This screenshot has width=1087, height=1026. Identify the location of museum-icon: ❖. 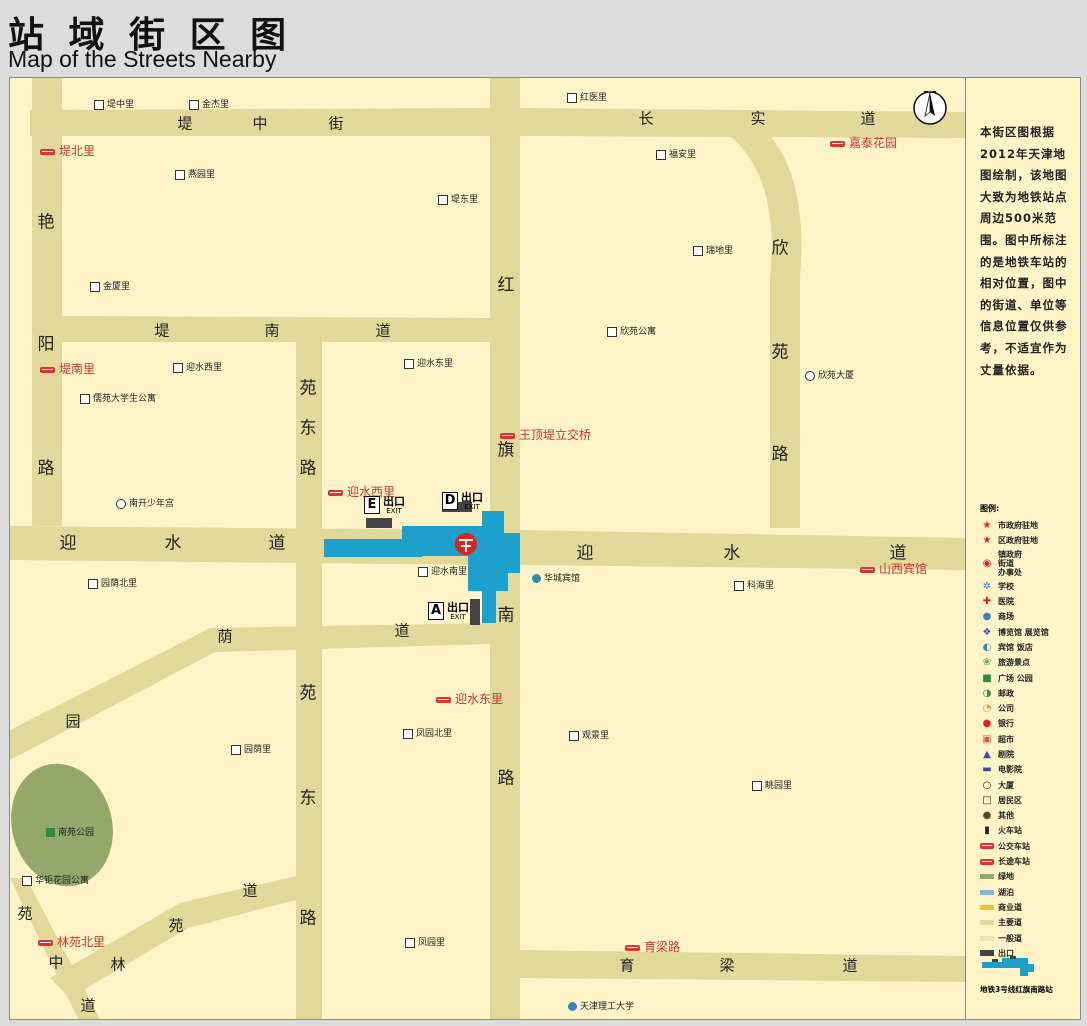
(987, 632).